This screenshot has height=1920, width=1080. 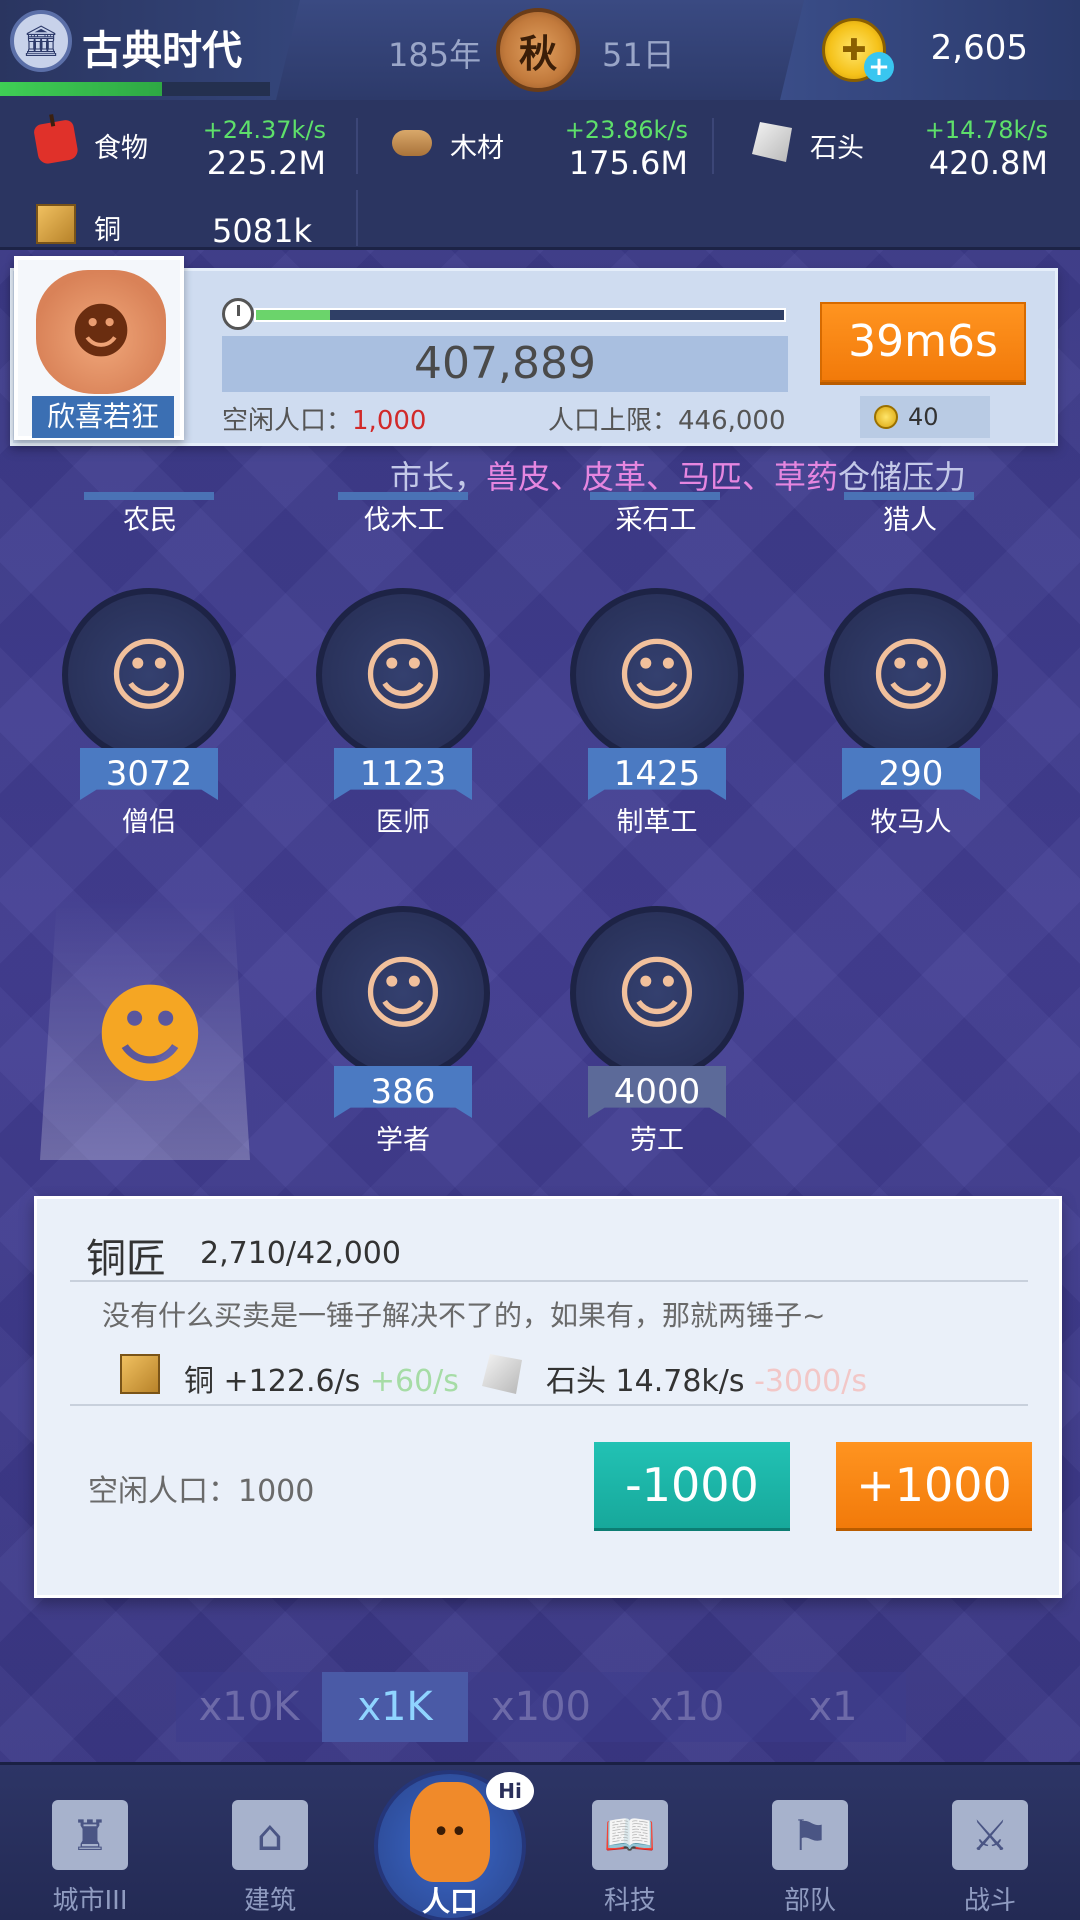 What do you see at coordinates (90, 1835) in the screenshot?
I see `castle-icon: ♜` at bounding box center [90, 1835].